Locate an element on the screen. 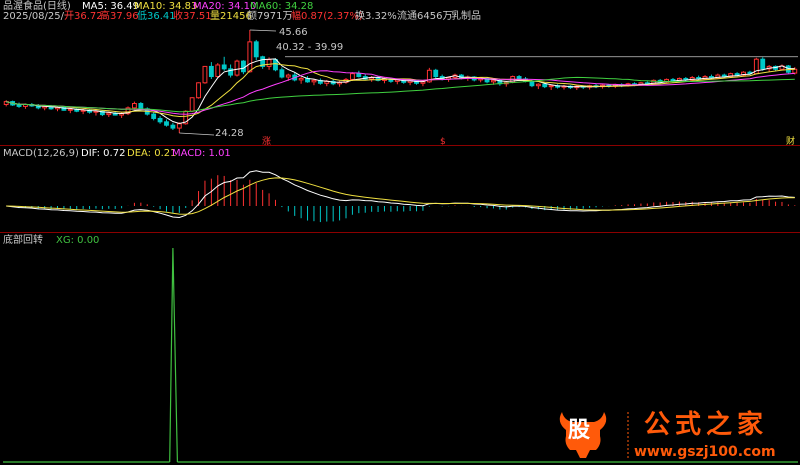  ma10-line is located at coordinates (400, 90).